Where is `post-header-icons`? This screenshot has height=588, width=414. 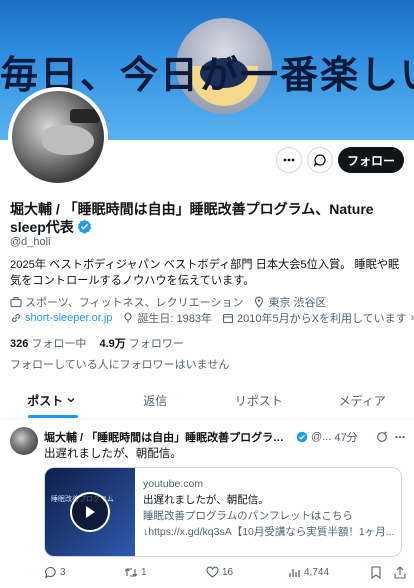
post-header-icons is located at coordinates (391, 437).